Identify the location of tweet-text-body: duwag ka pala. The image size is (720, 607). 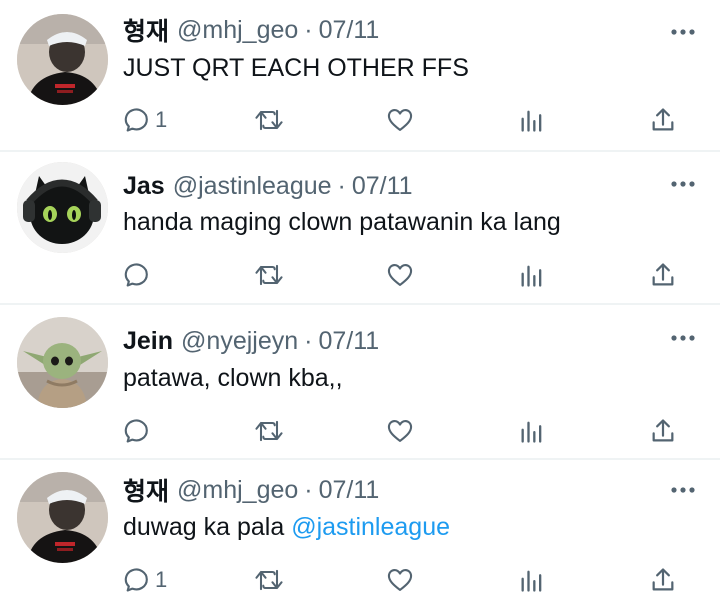
(207, 527).